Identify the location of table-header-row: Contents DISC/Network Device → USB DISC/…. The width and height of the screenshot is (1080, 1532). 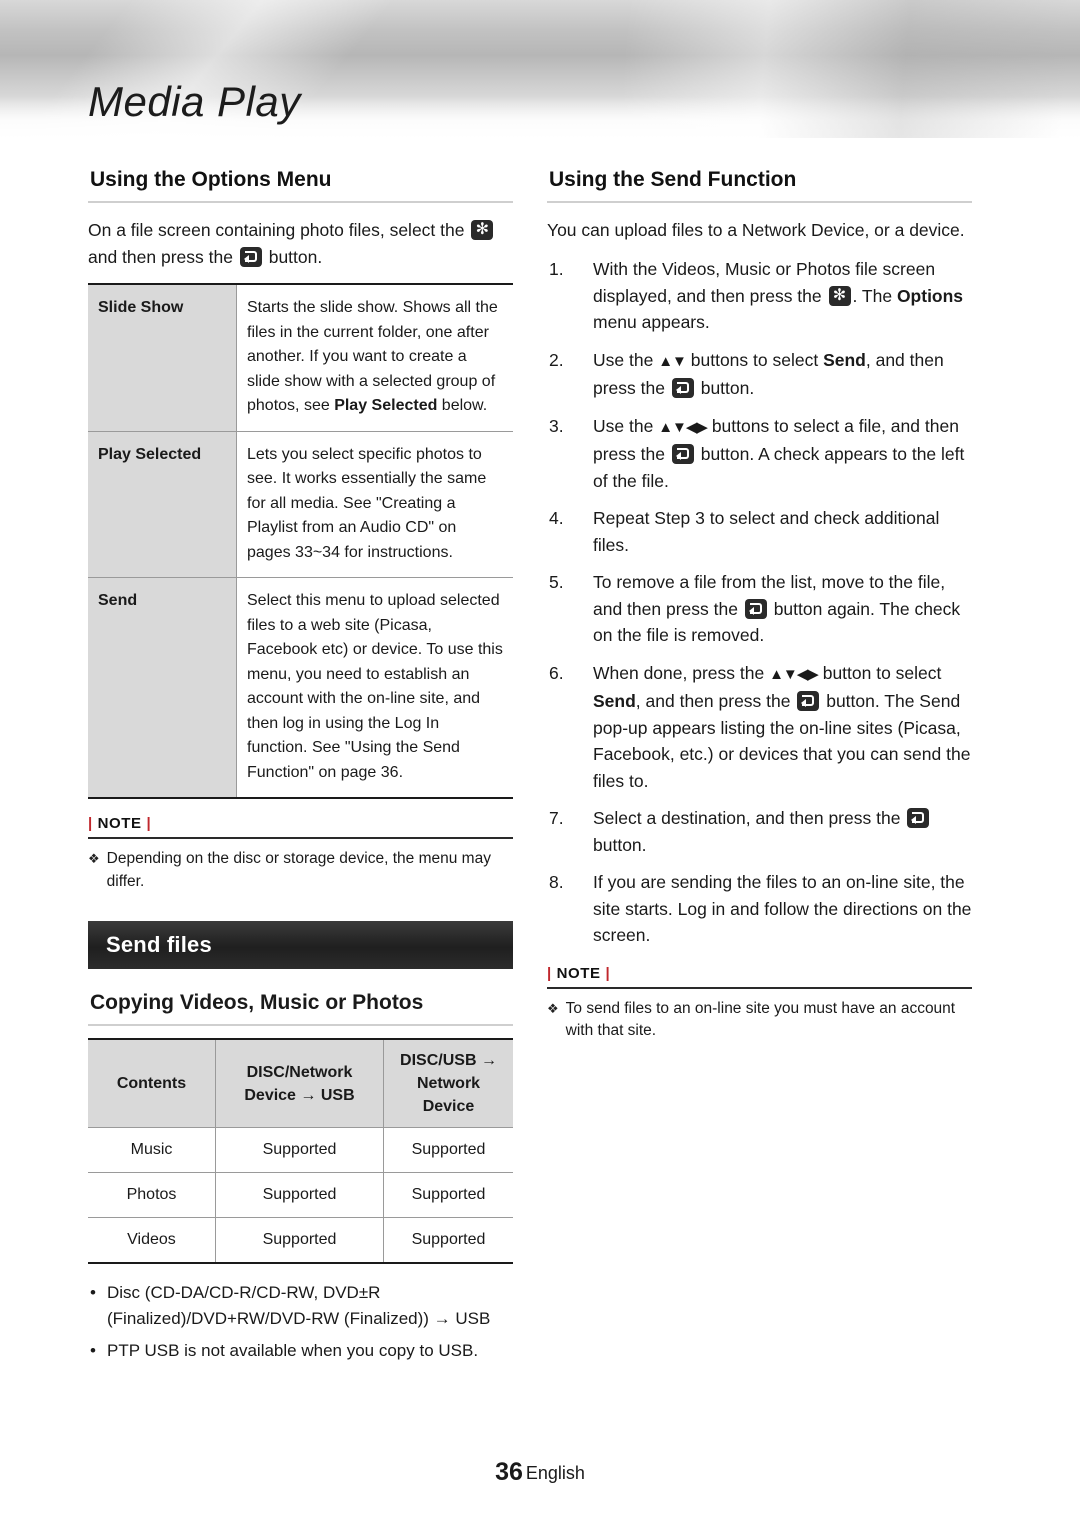
(300, 1083).